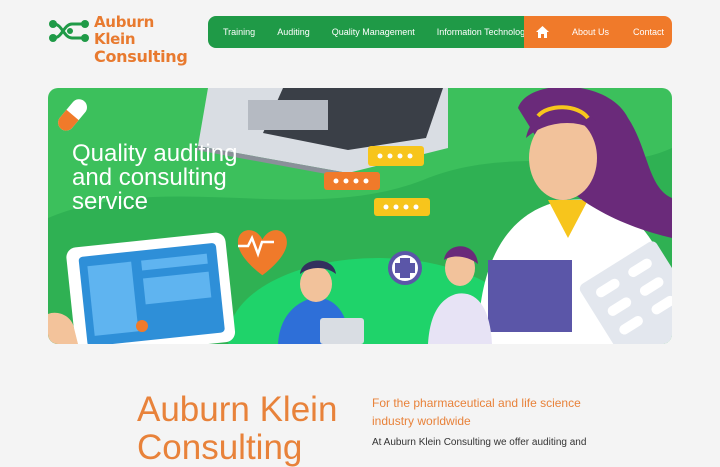  I want to click on site-logo: Auburn Klein Consulting, so click(118, 39).